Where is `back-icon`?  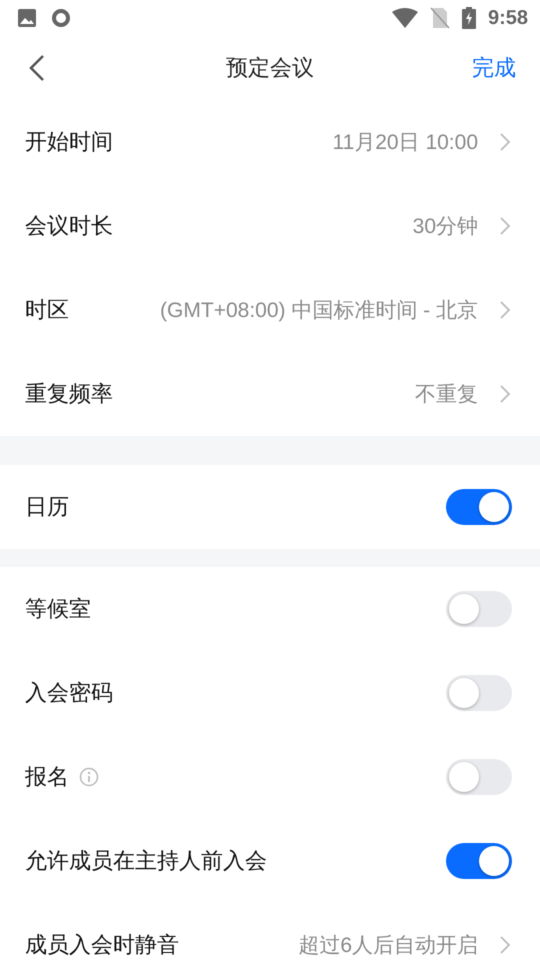
back-icon is located at coordinates (37, 68).